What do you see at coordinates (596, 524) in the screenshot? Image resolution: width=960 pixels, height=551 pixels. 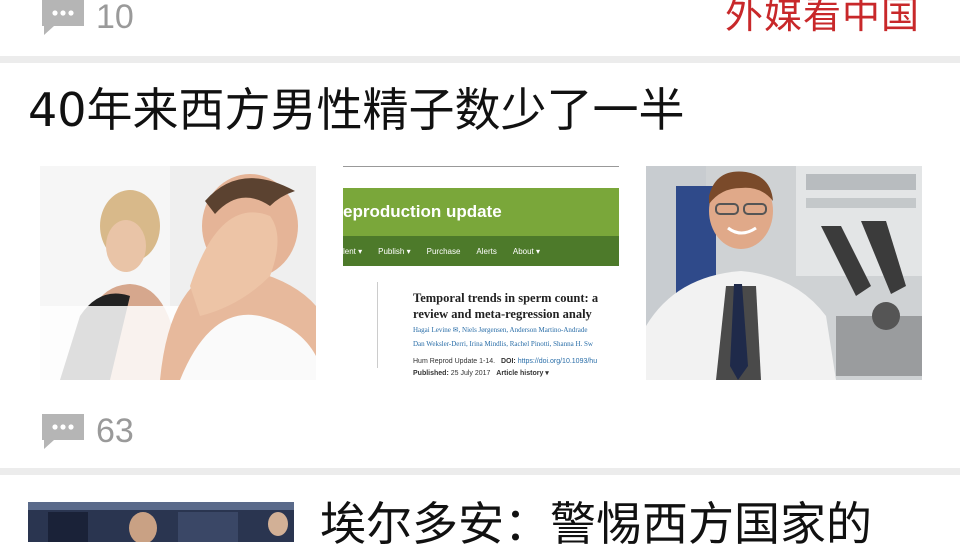 I see `next-article-headline: 埃尔多安：警惕西方国家的` at bounding box center [596, 524].